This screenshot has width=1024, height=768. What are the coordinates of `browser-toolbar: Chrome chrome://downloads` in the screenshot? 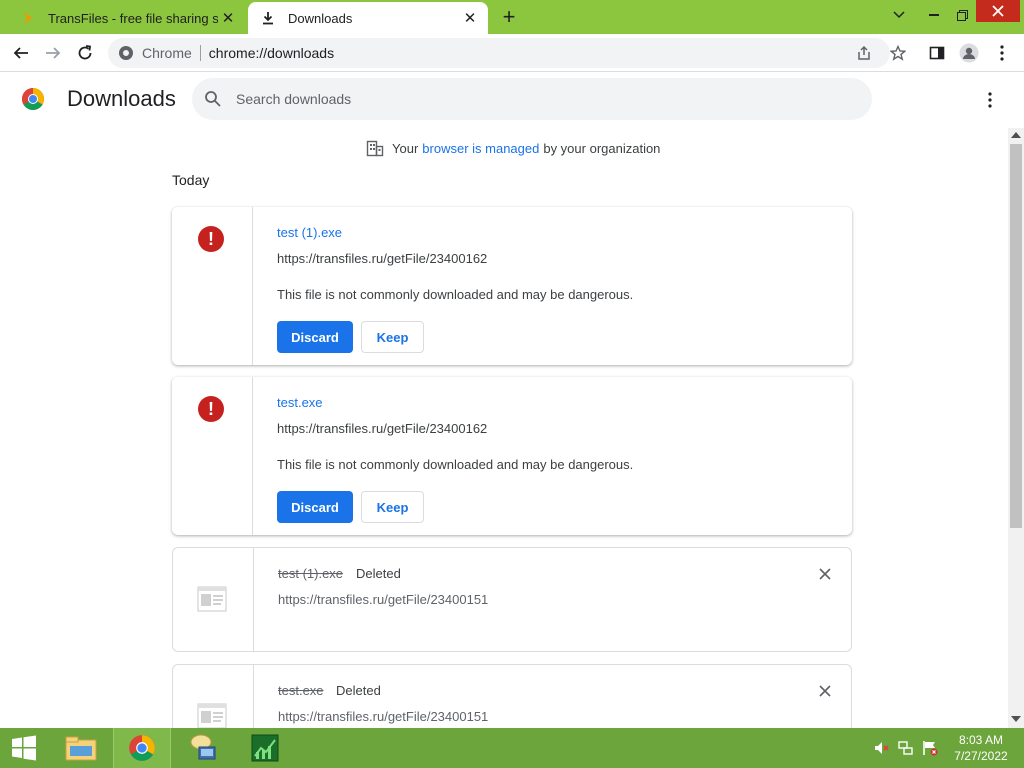 It's located at (512, 53).